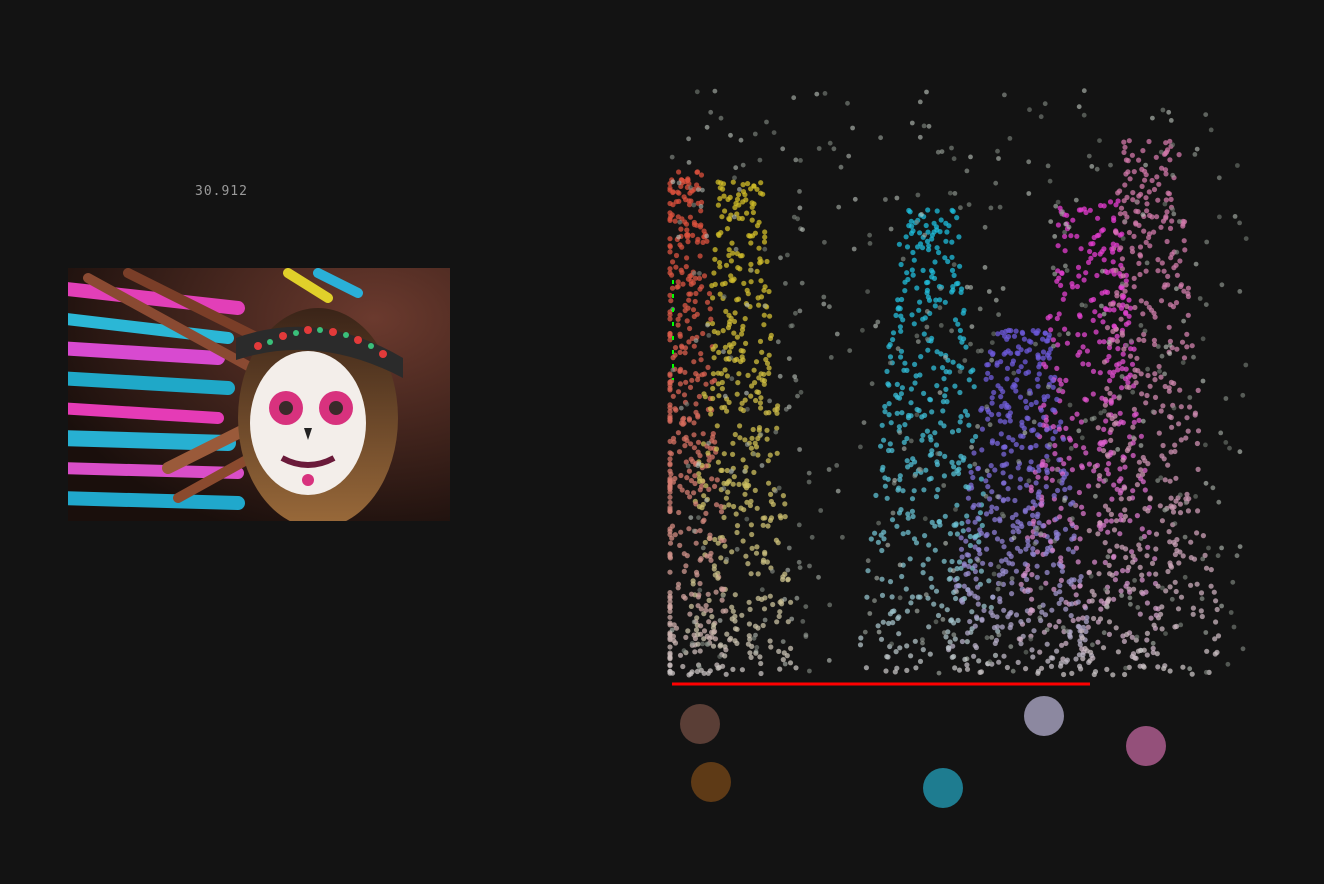 The width and height of the screenshot is (1324, 884). What do you see at coordinates (700, 724) in the screenshot?
I see `swatch-brown` at bounding box center [700, 724].